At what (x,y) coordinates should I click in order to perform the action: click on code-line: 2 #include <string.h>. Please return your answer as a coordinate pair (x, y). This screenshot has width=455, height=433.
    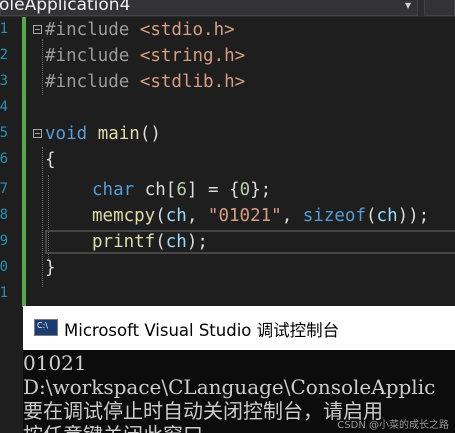
    Looking at the image, I should click on (227, 56).